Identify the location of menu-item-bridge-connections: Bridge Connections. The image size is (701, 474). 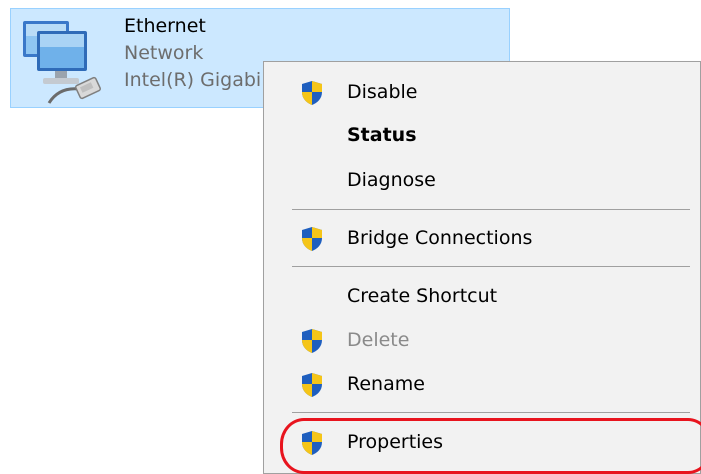
(482, 238).